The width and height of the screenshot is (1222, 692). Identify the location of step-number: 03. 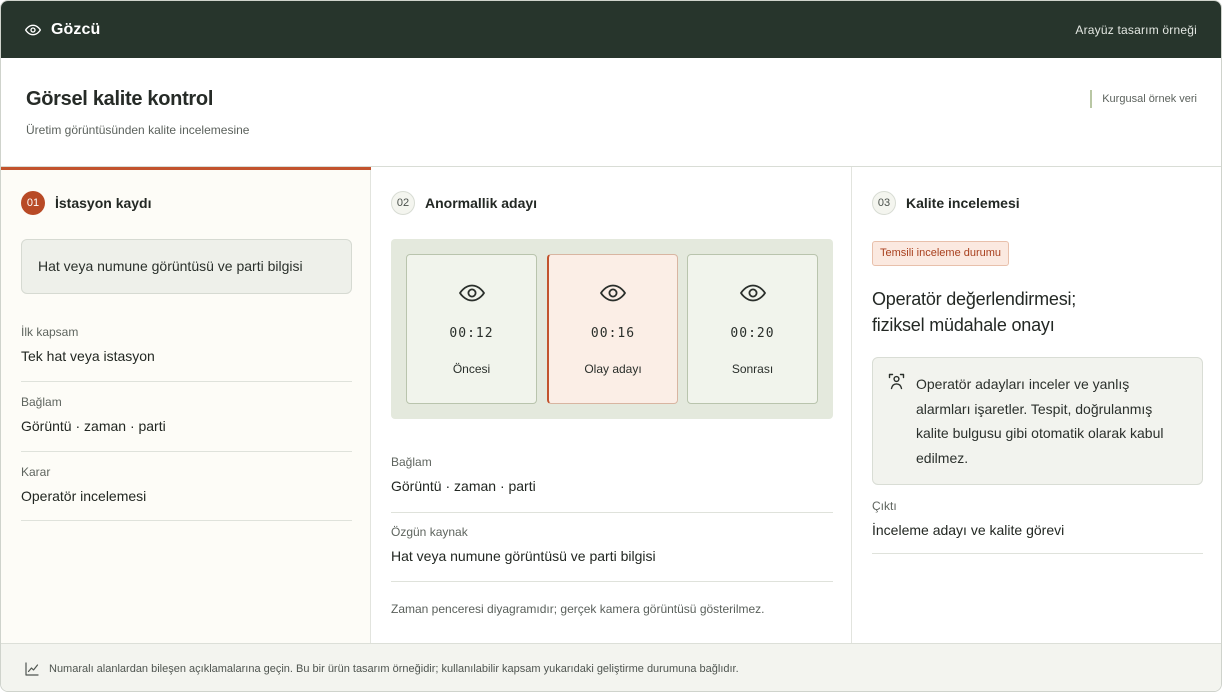
(884, 203).